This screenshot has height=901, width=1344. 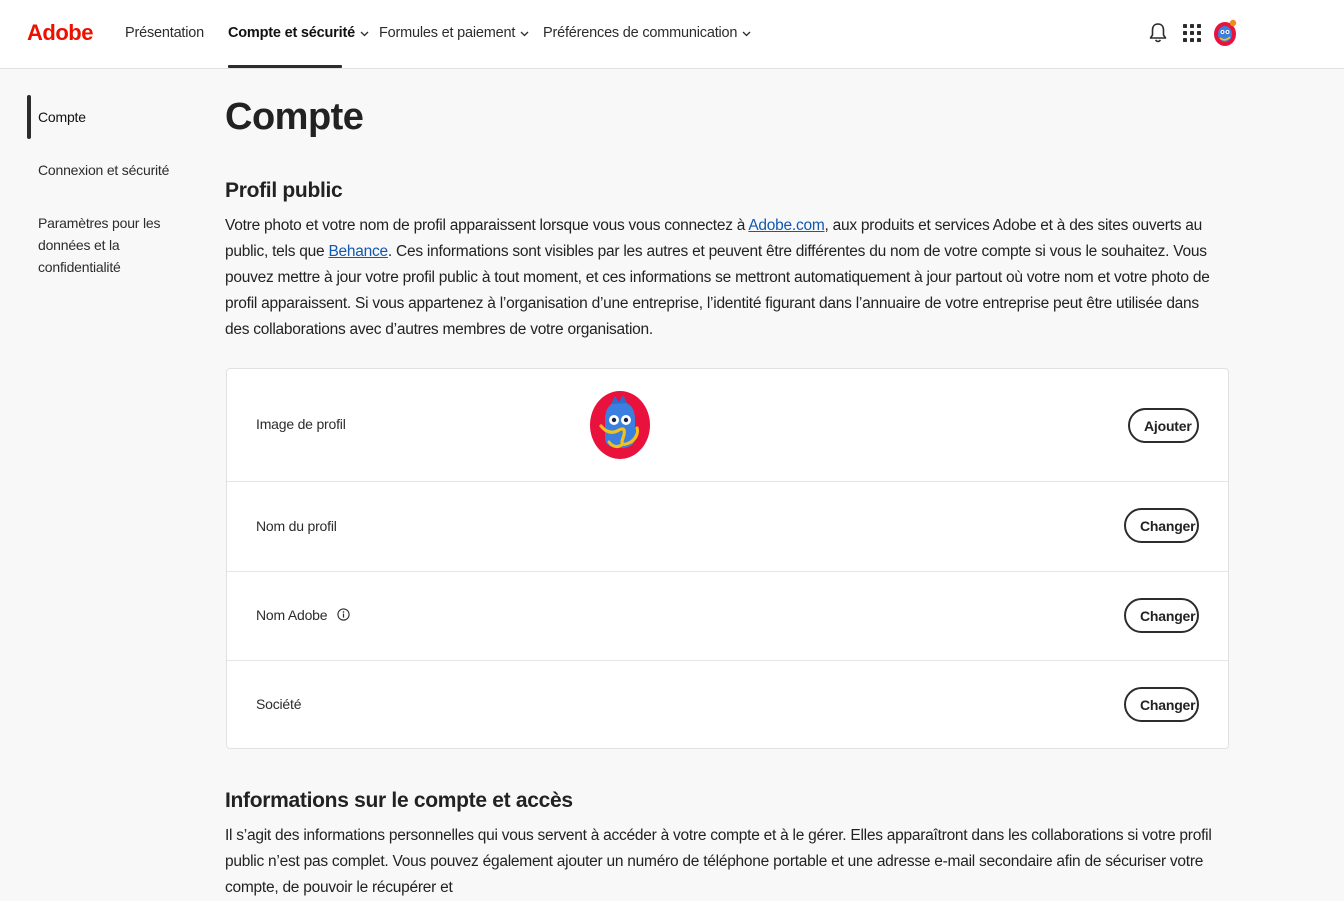 What do you see at coordinates (727, 527) in the screenshot?
I see `profile-name-row: Nom du profil Changer` at bounding box center [727, 527].